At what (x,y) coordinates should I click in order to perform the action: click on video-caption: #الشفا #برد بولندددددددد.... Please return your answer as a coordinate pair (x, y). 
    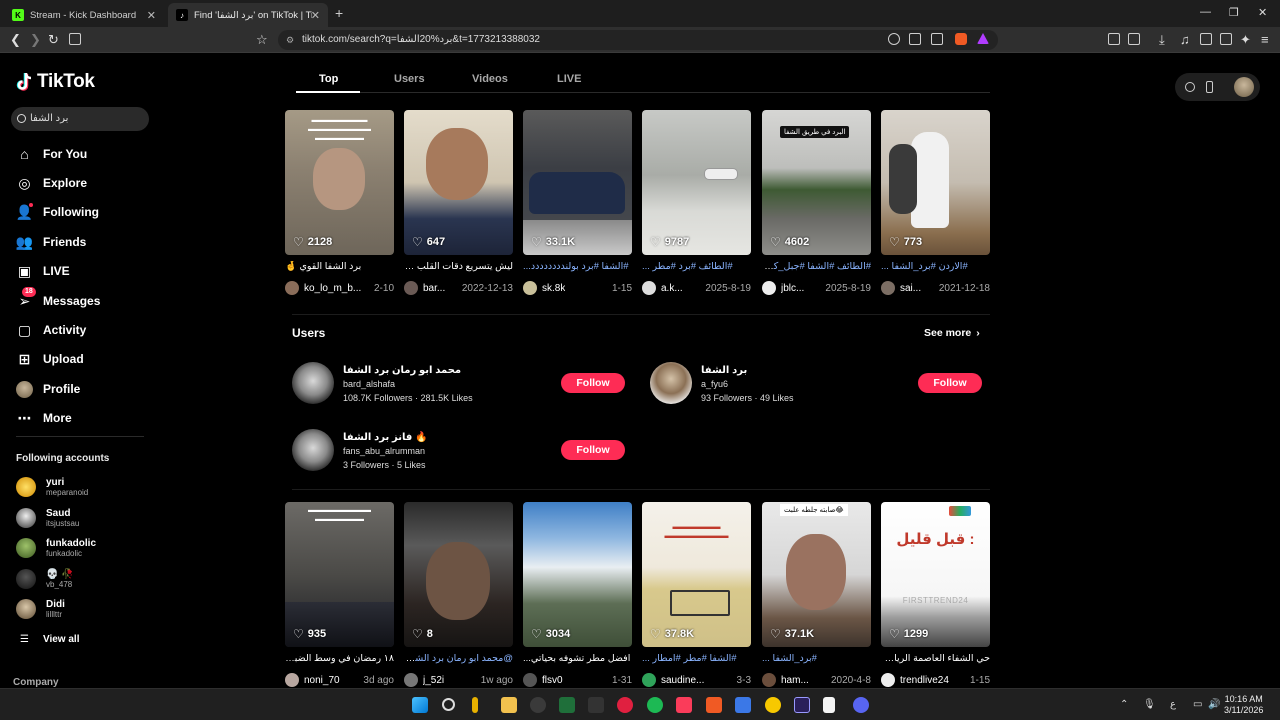
    Looking at the image, I should click on (577, 268).